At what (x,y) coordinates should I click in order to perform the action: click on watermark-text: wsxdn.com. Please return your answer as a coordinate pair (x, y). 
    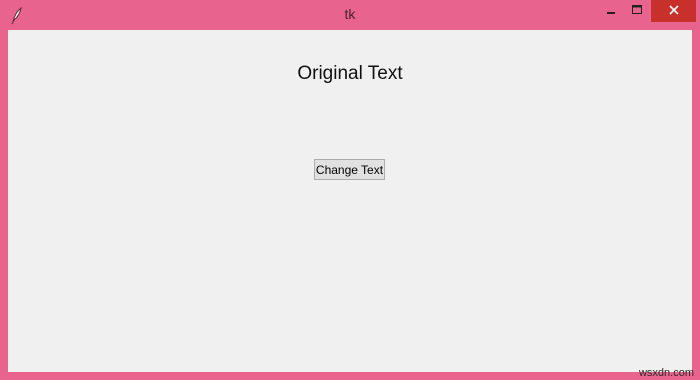
    Looking at the image, I should click on (666, 373).